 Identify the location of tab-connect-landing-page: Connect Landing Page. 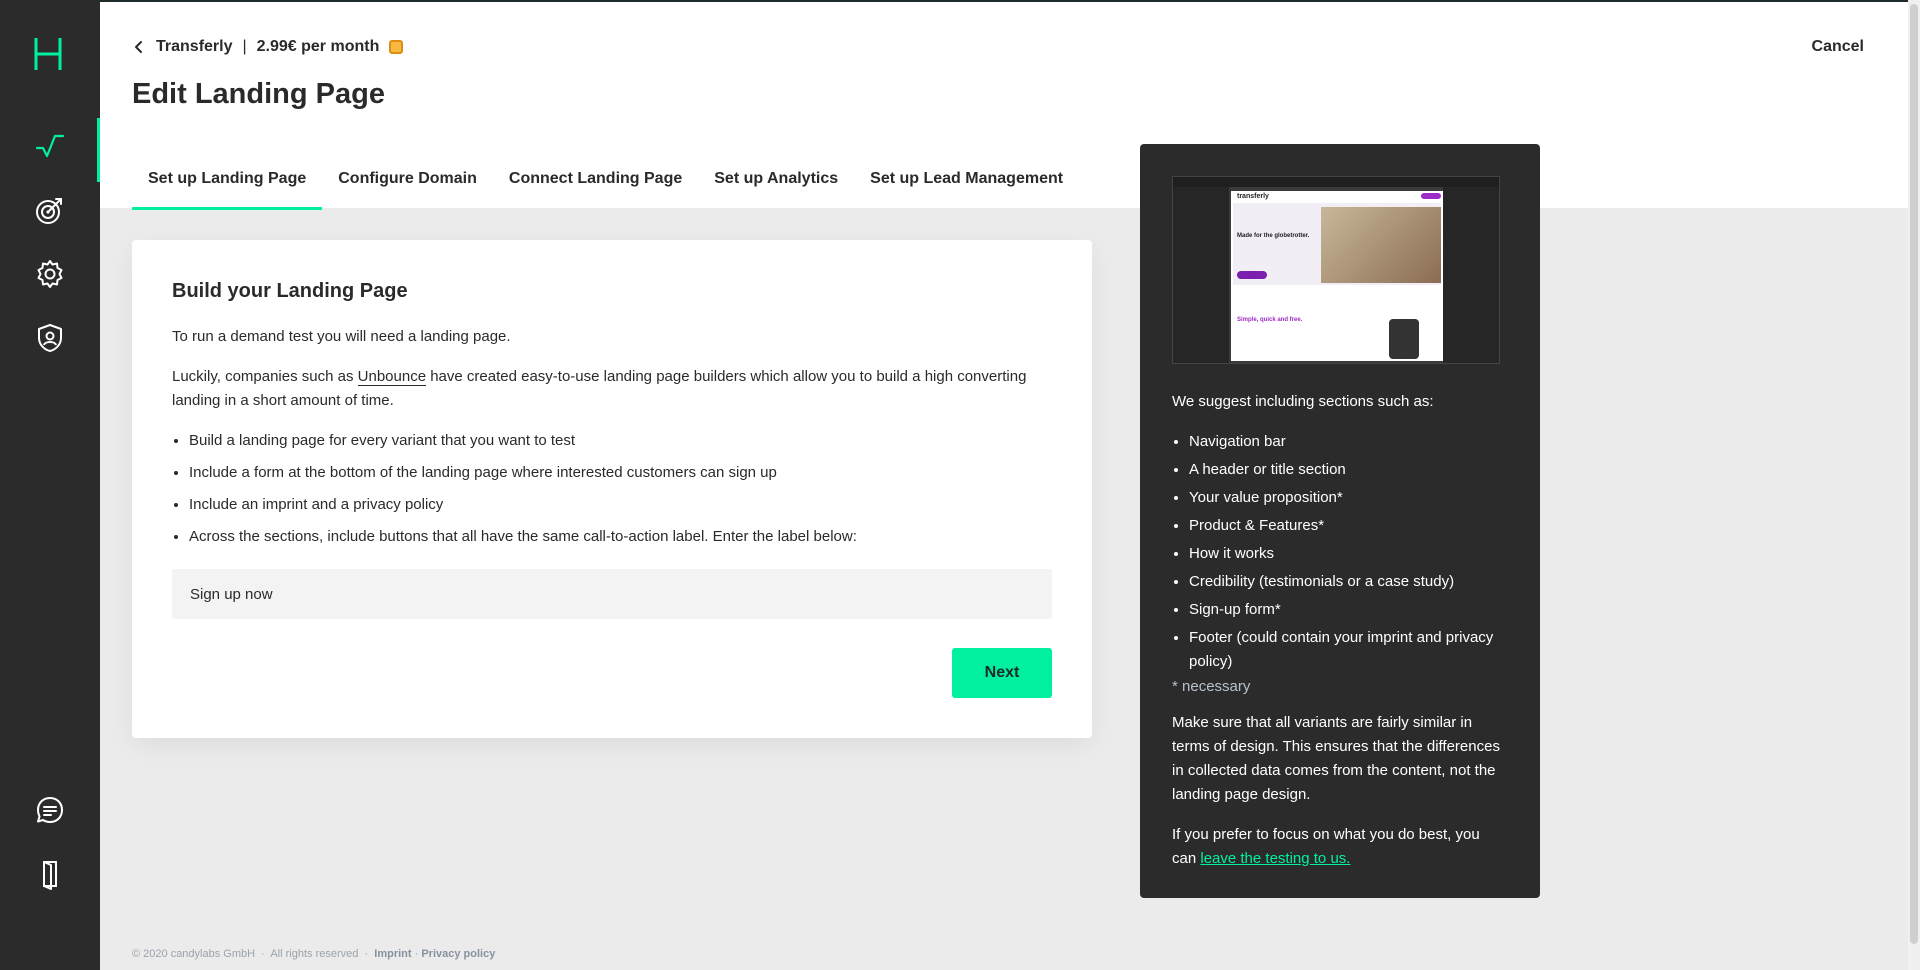
(595, 184).